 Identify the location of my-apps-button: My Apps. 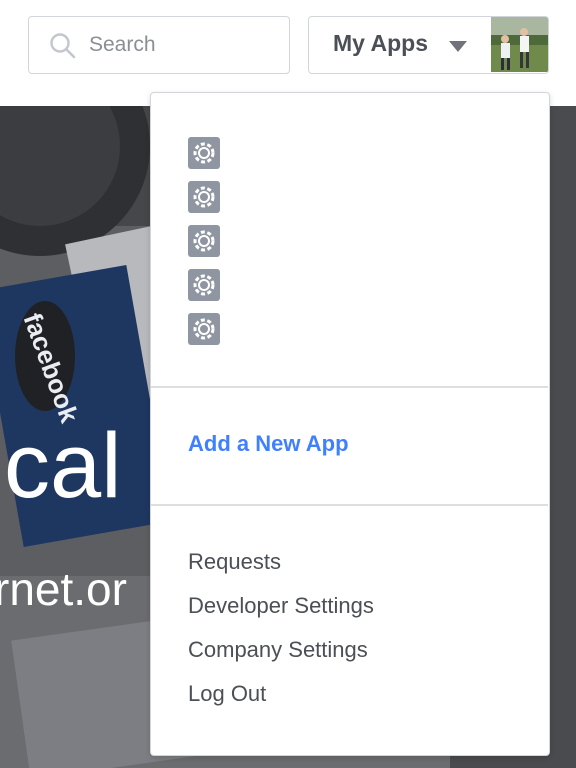
(428, 45).